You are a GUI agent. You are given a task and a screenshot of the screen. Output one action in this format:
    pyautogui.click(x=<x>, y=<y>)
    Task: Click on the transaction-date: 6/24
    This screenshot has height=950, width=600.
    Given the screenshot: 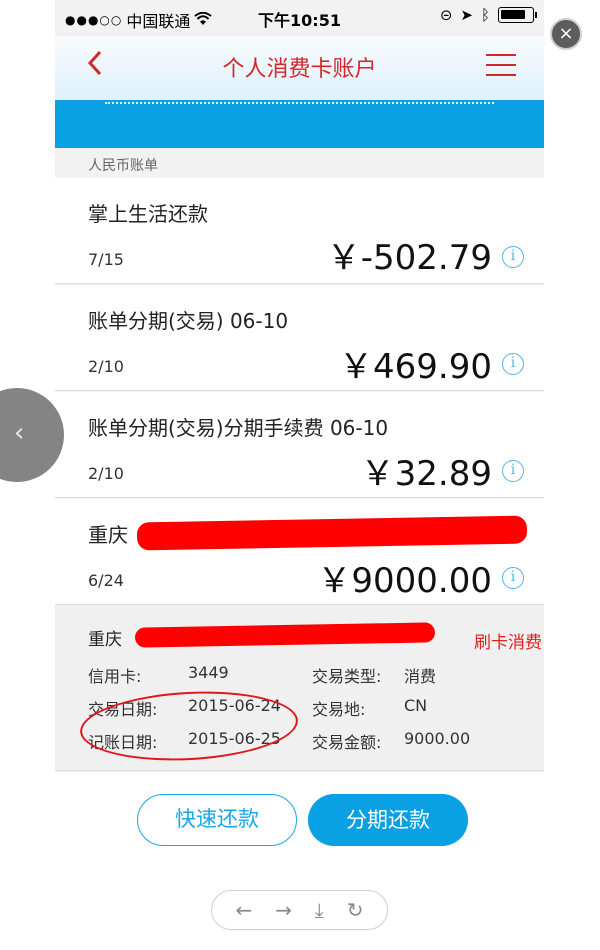 What is the action you would take?
    pyautogui.click(x=106, y=580)
    